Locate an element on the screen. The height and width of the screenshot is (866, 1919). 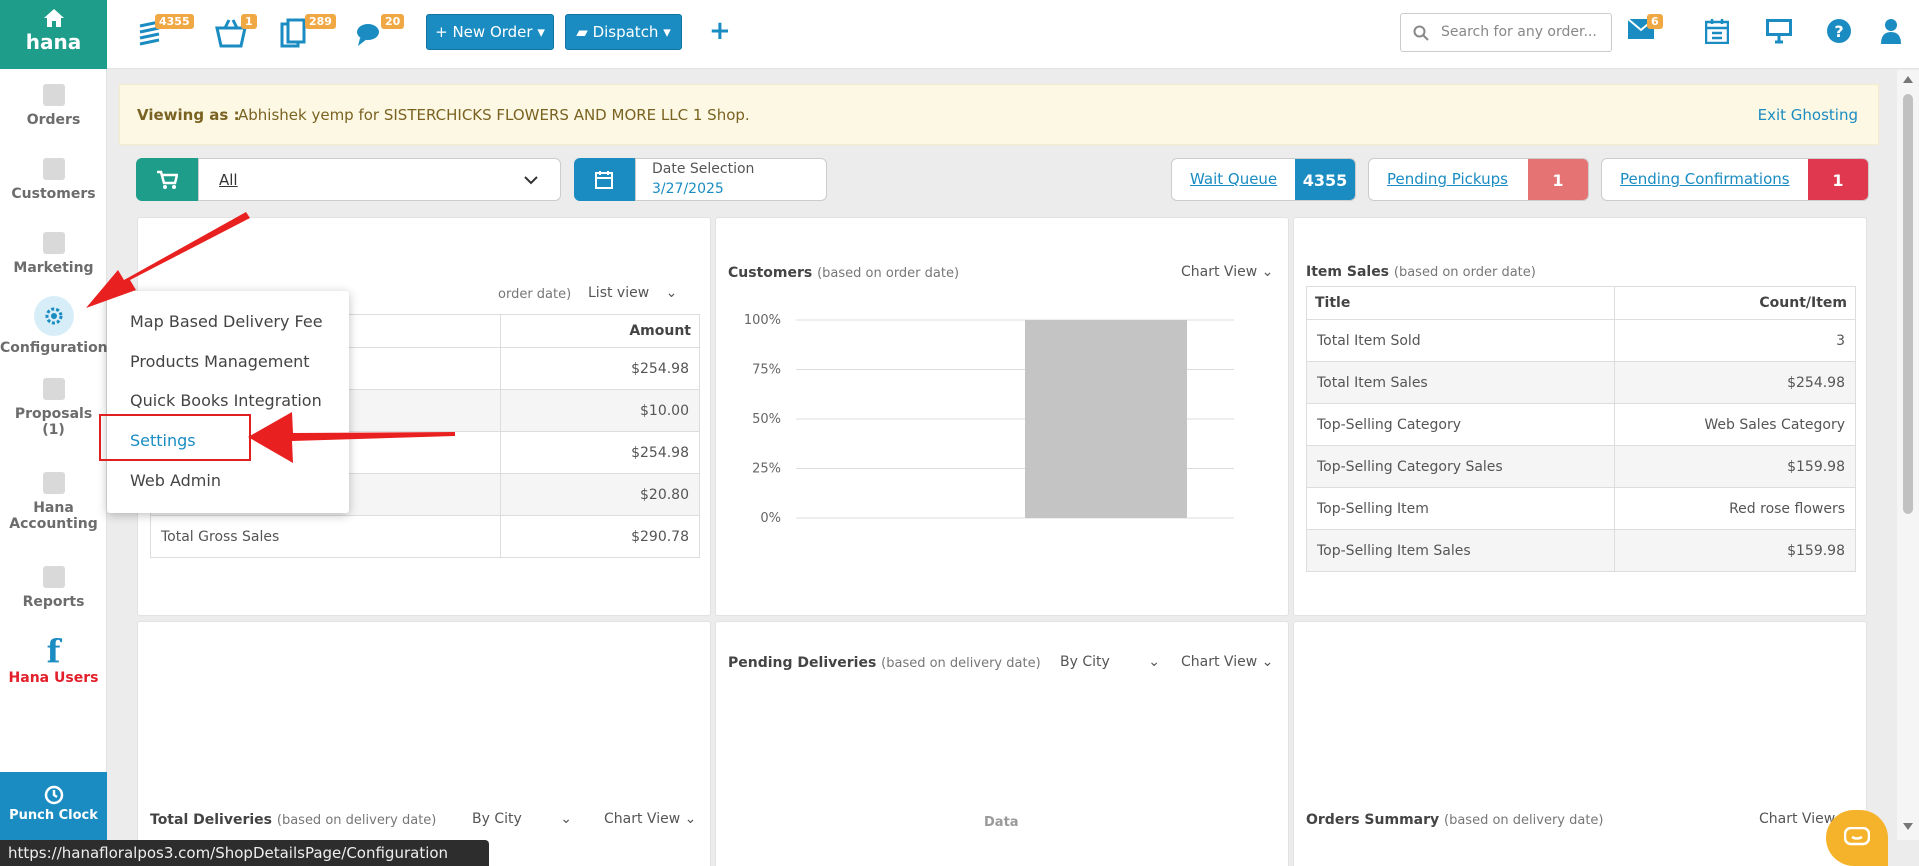
menu-item-web-admin: Web Admin is located at coordinates (175, 480).